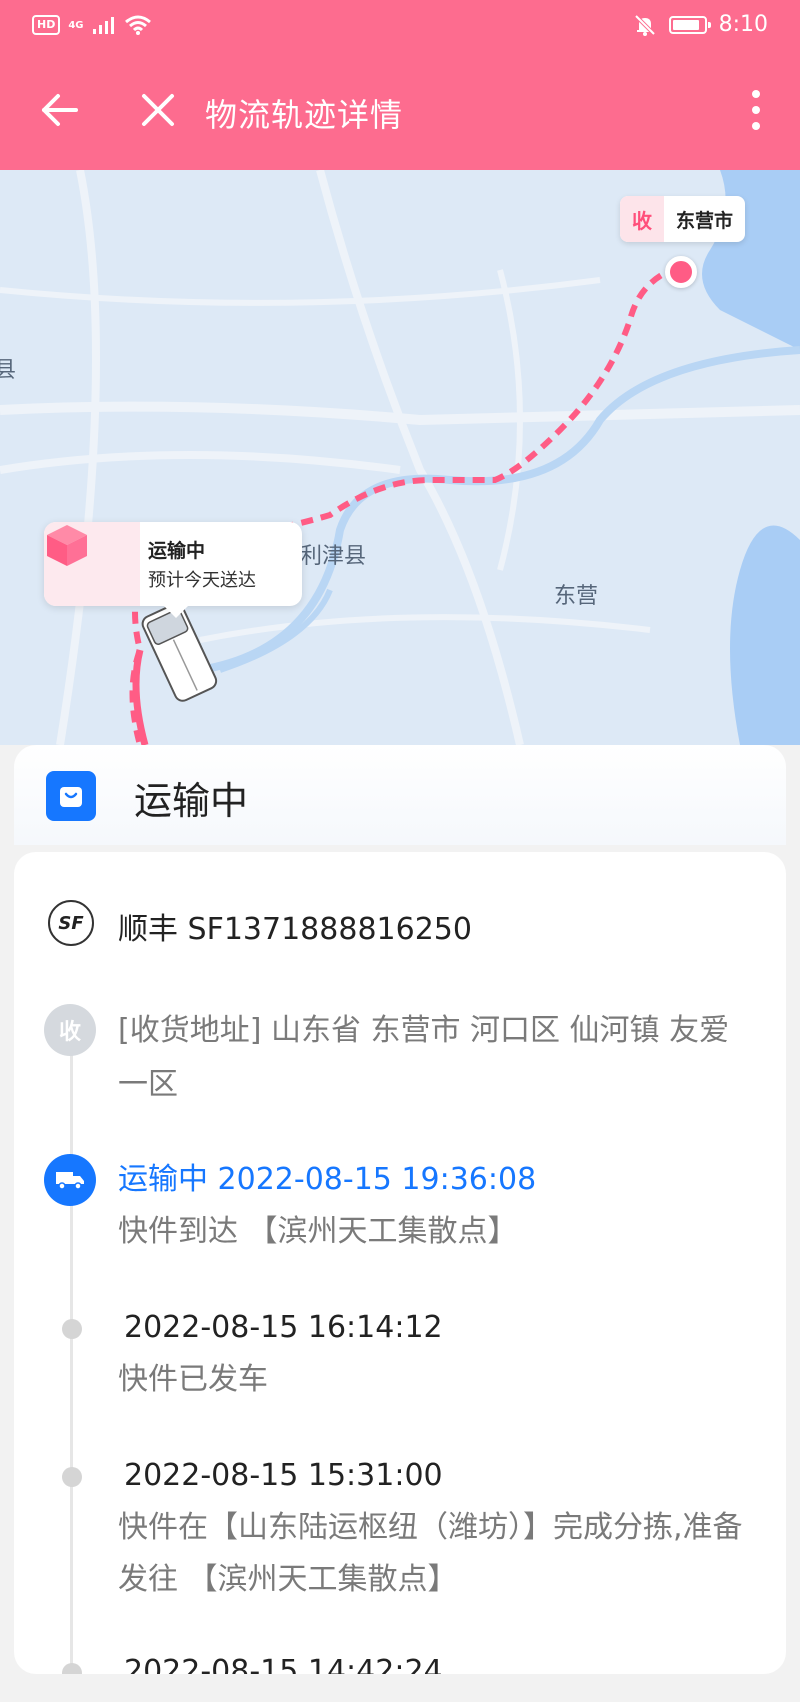  Describe the element at coordinates (177, 551) in the screenshot. I see `transit-status: 运输中` at that location.